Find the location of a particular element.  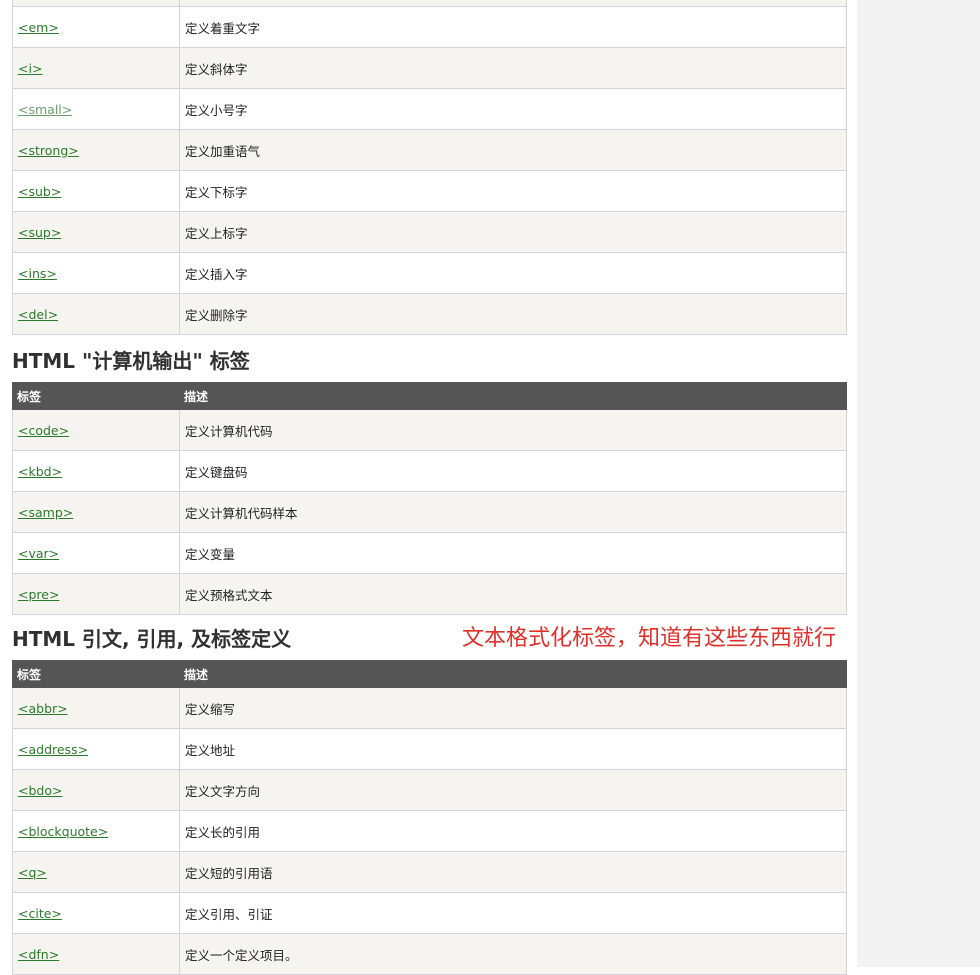

tag-link: <small> is located at coordinates (45, 109).